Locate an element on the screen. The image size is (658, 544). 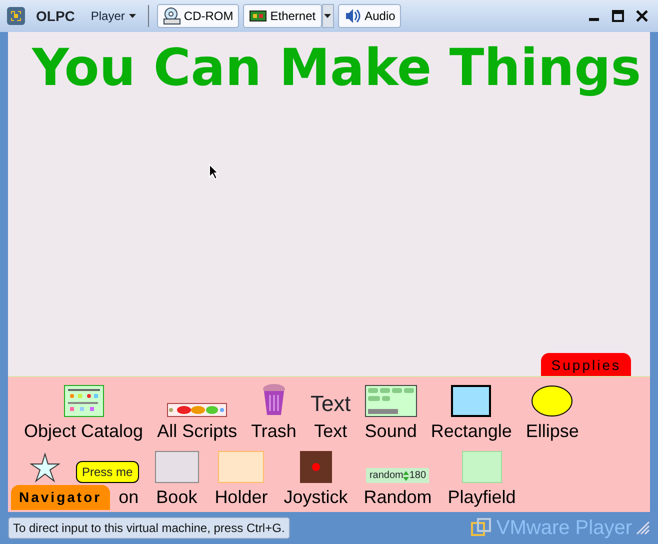
joystick-icon is located at coordinates (316, 467).